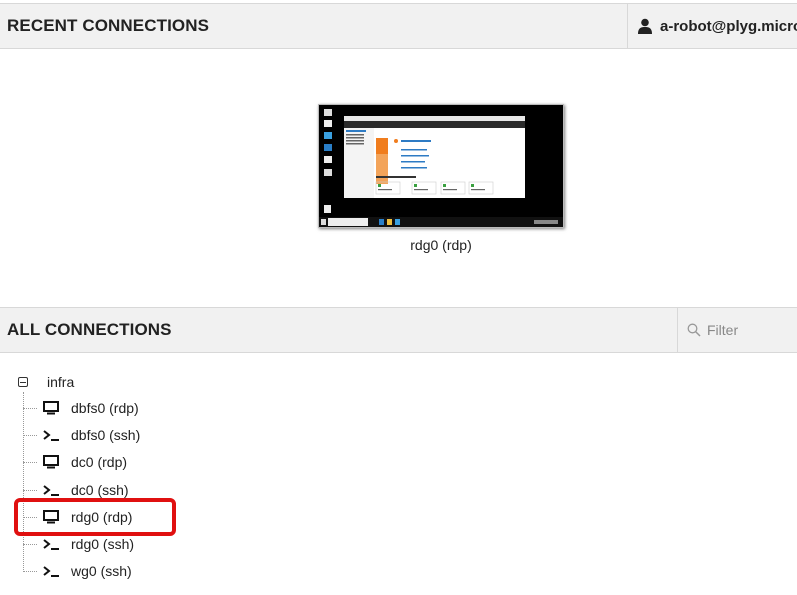 Image resolution: width=797 pixels, height=595 pixels. I want to click on filter-box, so click(737, 330).